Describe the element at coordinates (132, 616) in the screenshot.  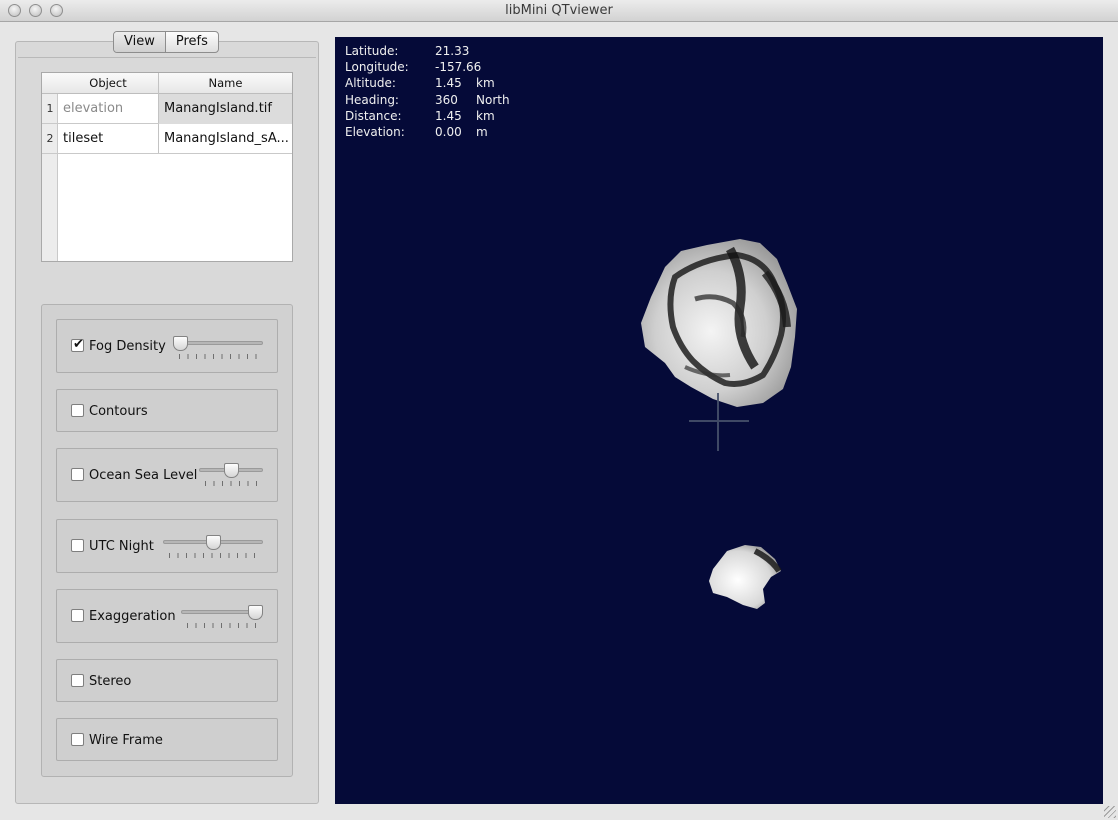
I see `exaggeration-label: Exaggeration` at that location.